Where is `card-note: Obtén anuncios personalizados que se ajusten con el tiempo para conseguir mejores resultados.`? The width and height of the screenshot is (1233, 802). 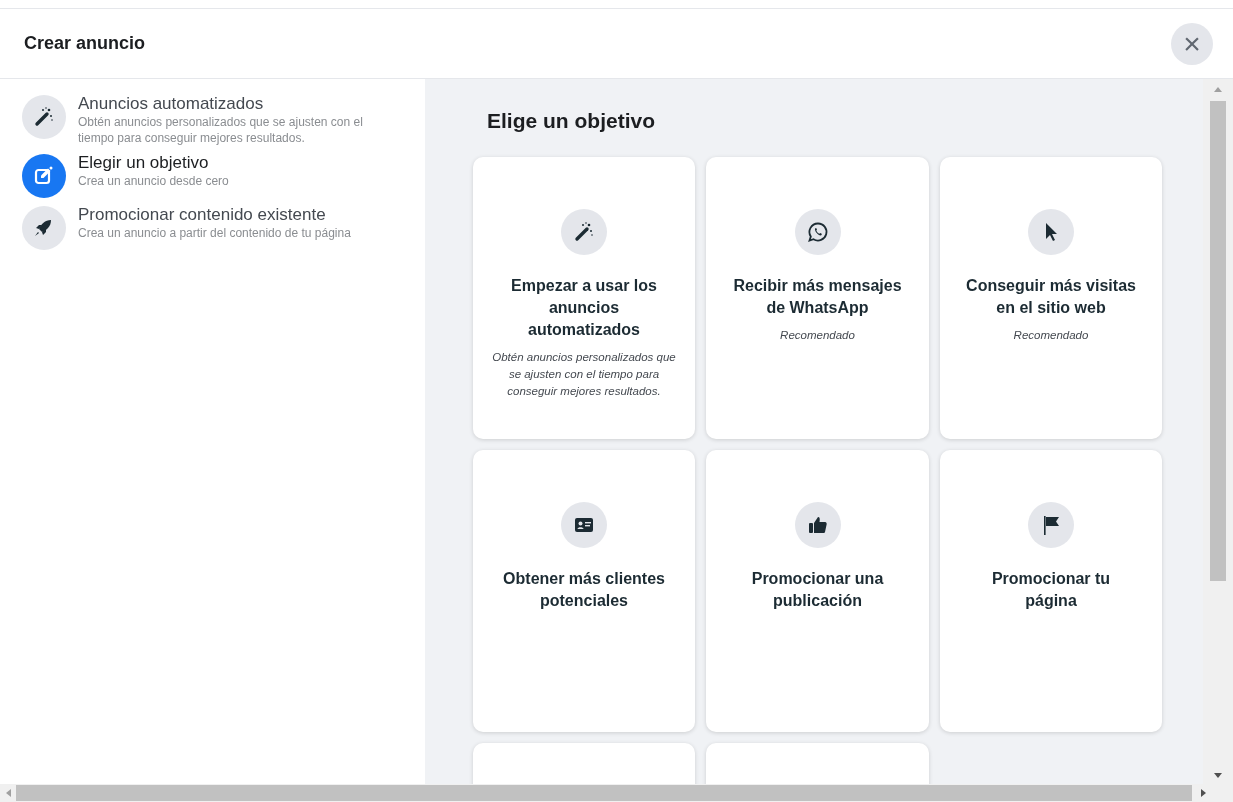 card-note: Obtén anuncios personalizados que se ajusten con el tiempo para conseguir mejores resultados. is located at coordinates (584, 374).